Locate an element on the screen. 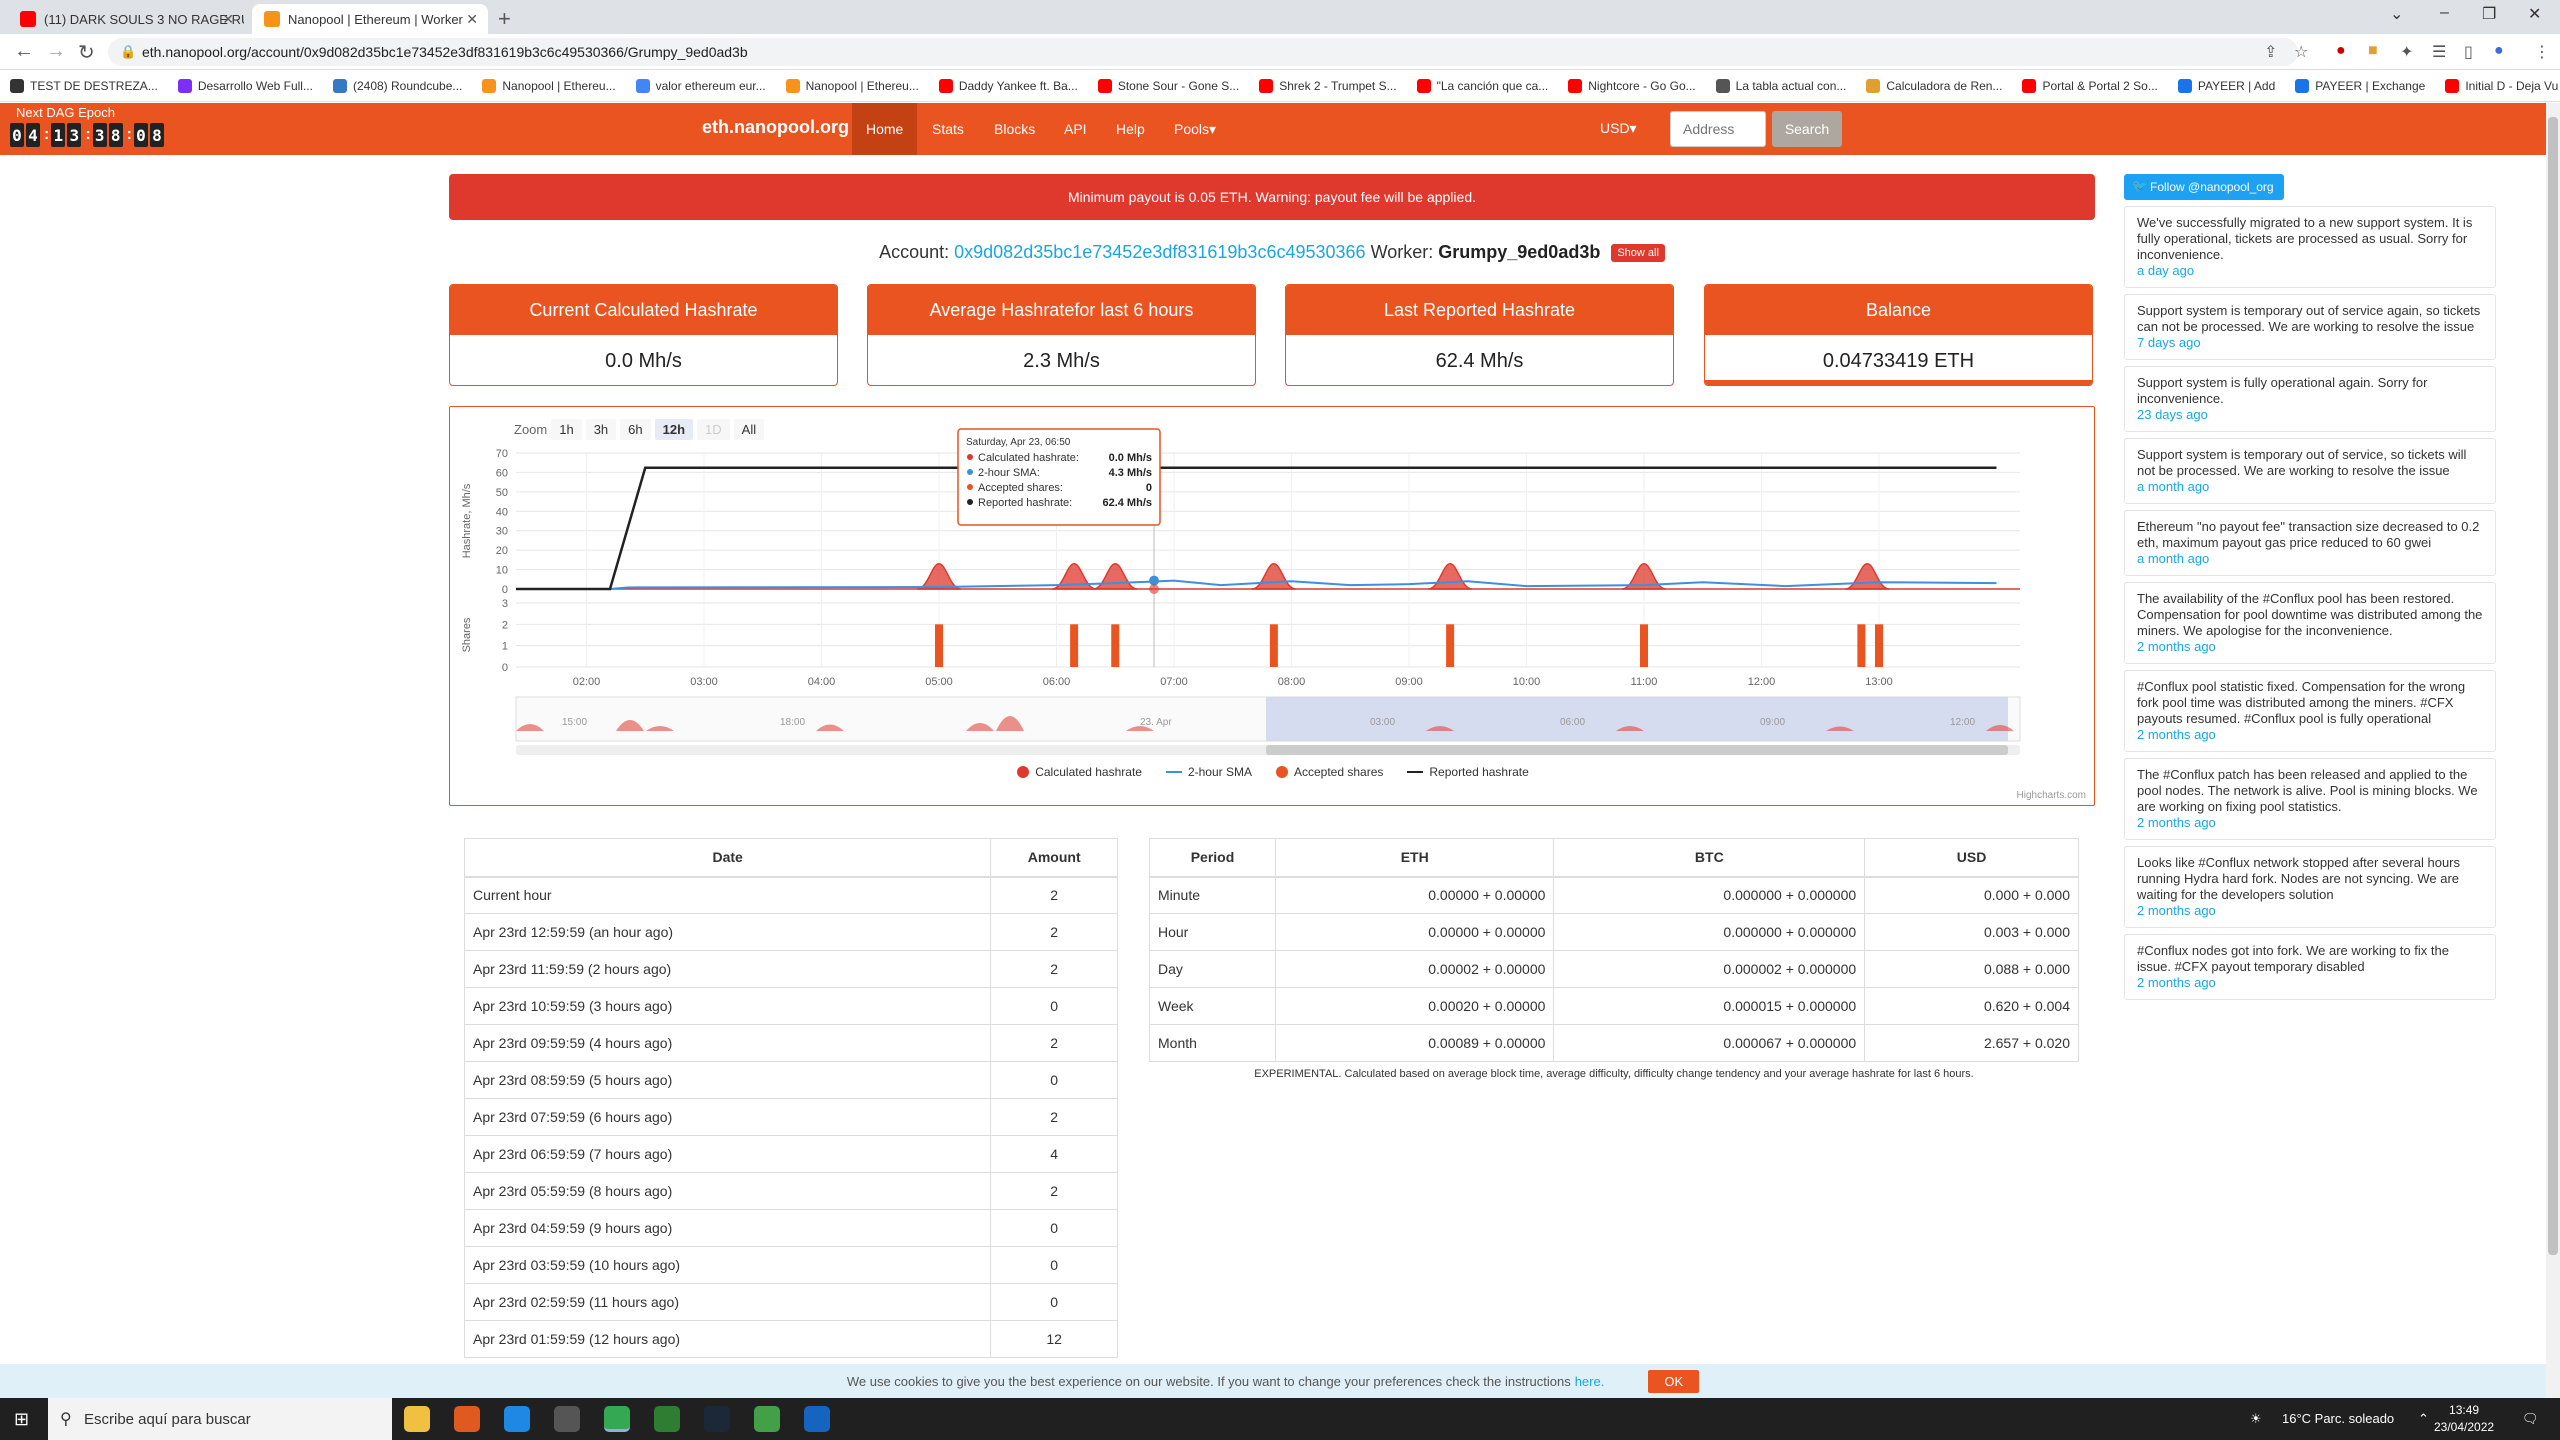 Image resolution: width=2560 pixels, height=1440 pixels. news-time-link: a day ago is located at coordinates (2310, 271).